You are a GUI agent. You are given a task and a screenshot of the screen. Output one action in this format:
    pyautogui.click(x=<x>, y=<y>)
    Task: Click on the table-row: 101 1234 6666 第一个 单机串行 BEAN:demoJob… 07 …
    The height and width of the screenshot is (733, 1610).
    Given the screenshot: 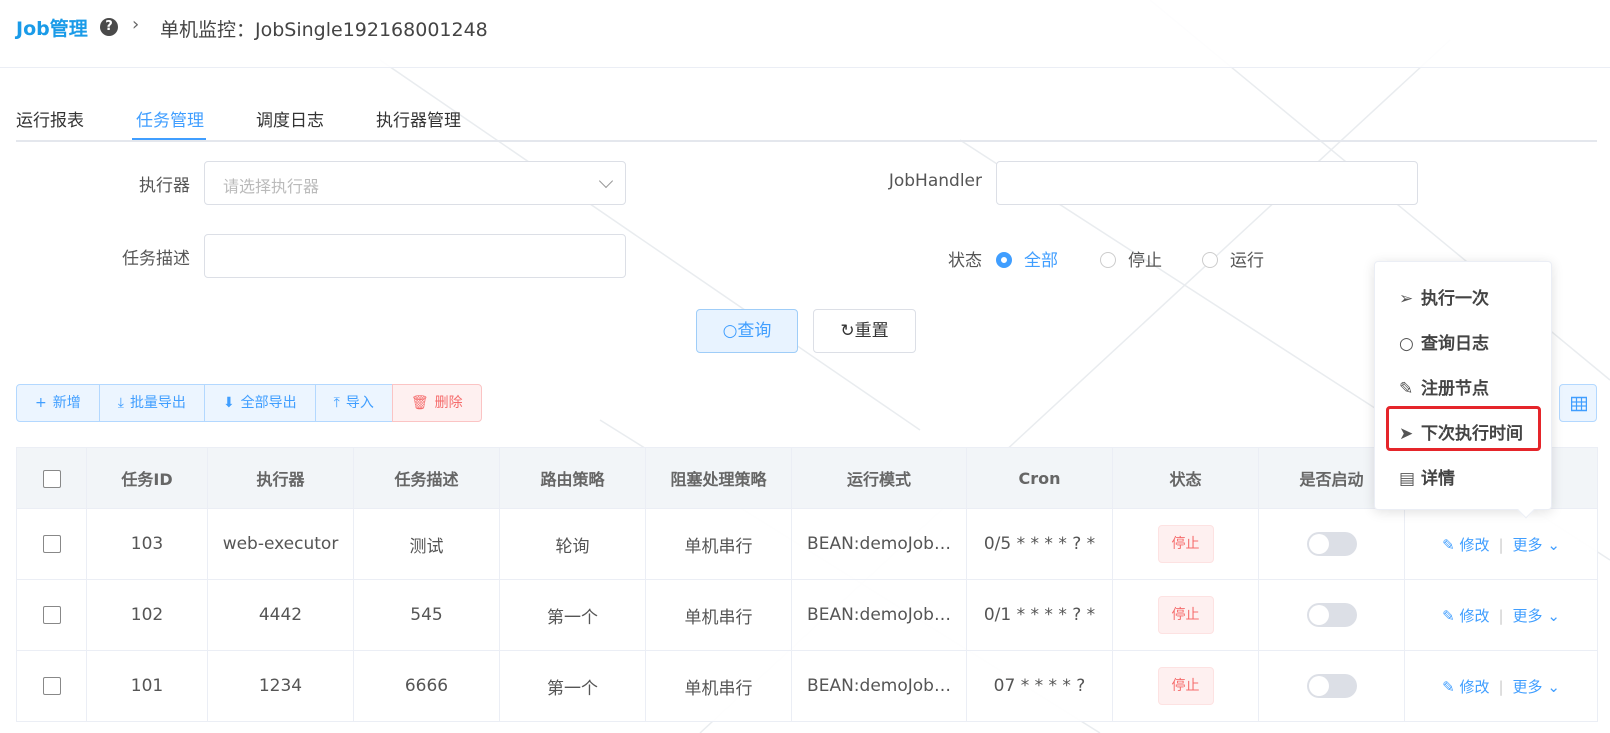 What is the action you would take?
    pyautogui.click(x=807, y=686)
    